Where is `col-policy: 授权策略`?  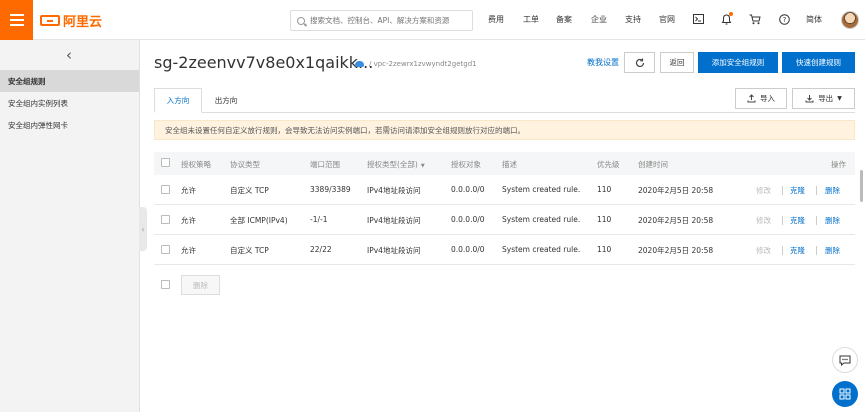 col-policy: 授权策略 is located at coordinates (196, 164).